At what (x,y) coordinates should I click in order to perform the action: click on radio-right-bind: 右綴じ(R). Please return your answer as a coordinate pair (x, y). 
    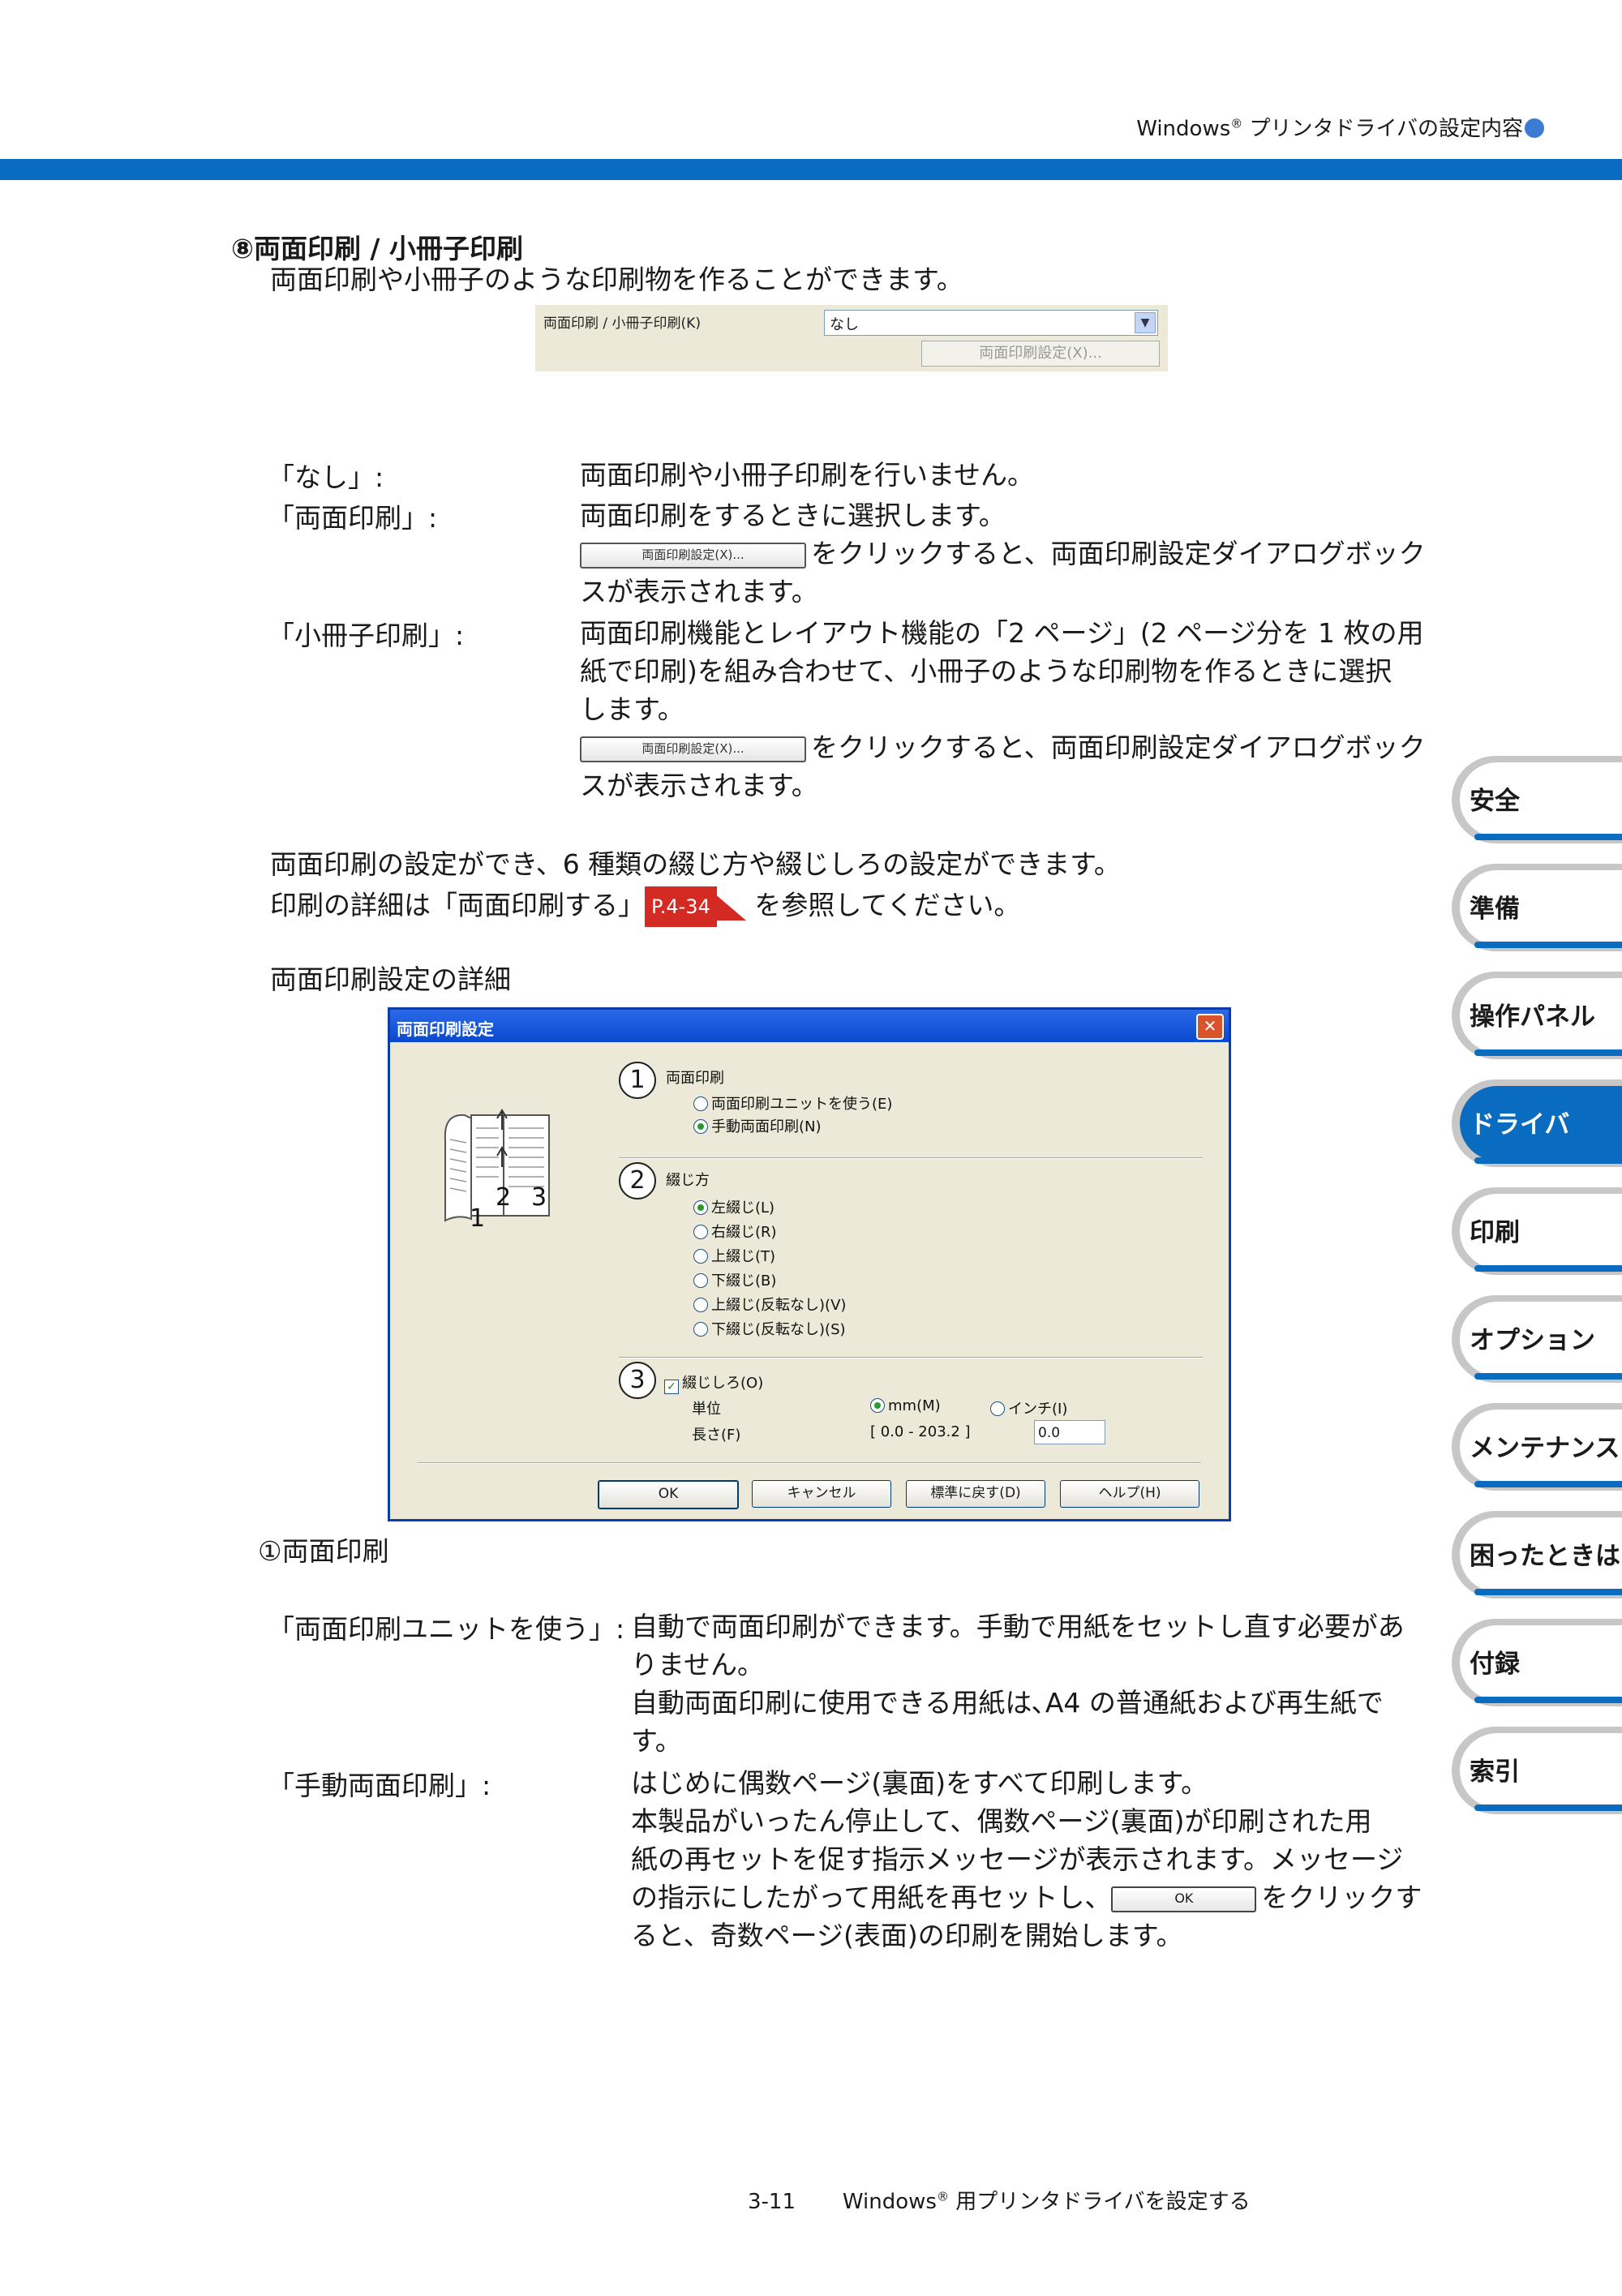
    Looking at the image, I should click on (735, 1231).